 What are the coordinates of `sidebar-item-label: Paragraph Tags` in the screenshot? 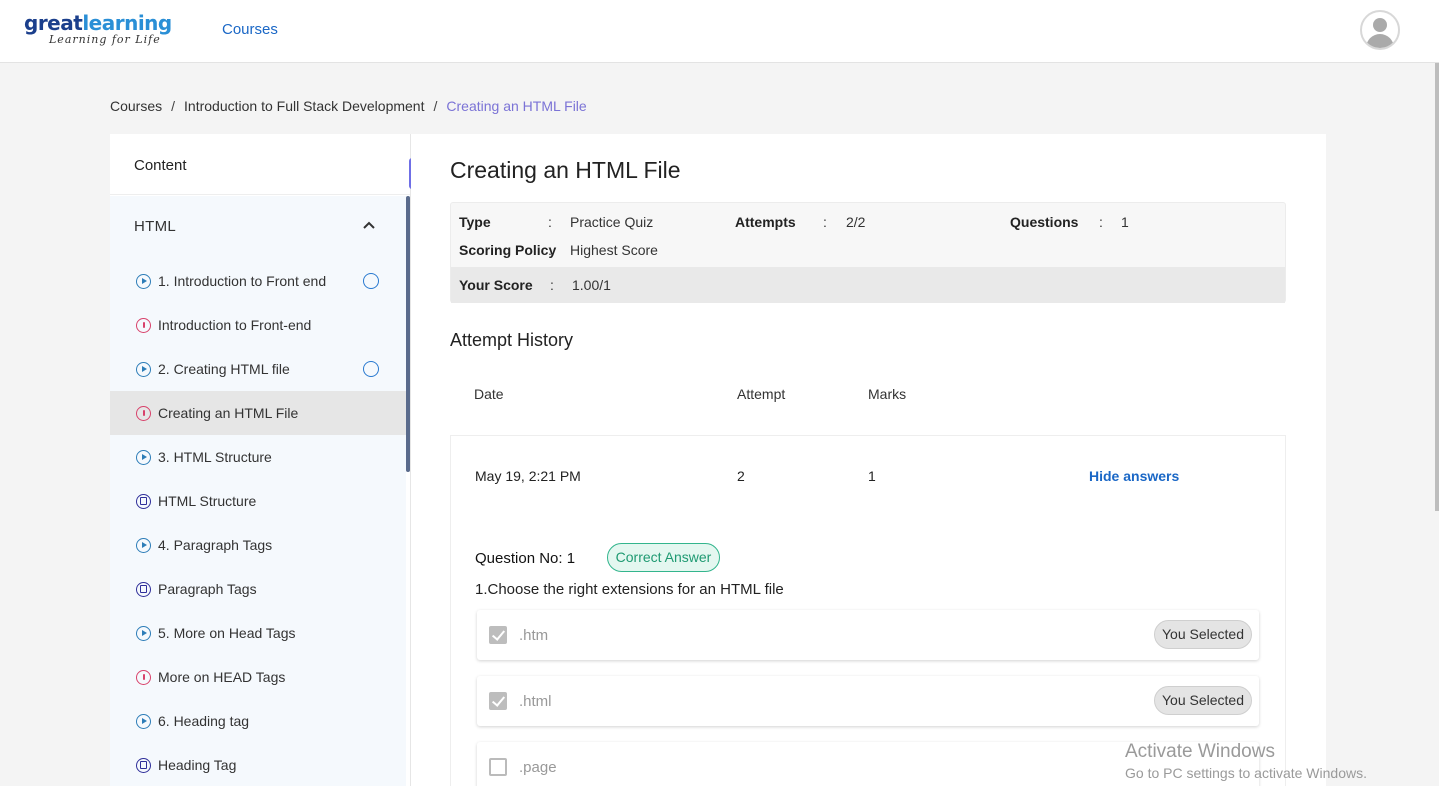 It's located at (207, 589).